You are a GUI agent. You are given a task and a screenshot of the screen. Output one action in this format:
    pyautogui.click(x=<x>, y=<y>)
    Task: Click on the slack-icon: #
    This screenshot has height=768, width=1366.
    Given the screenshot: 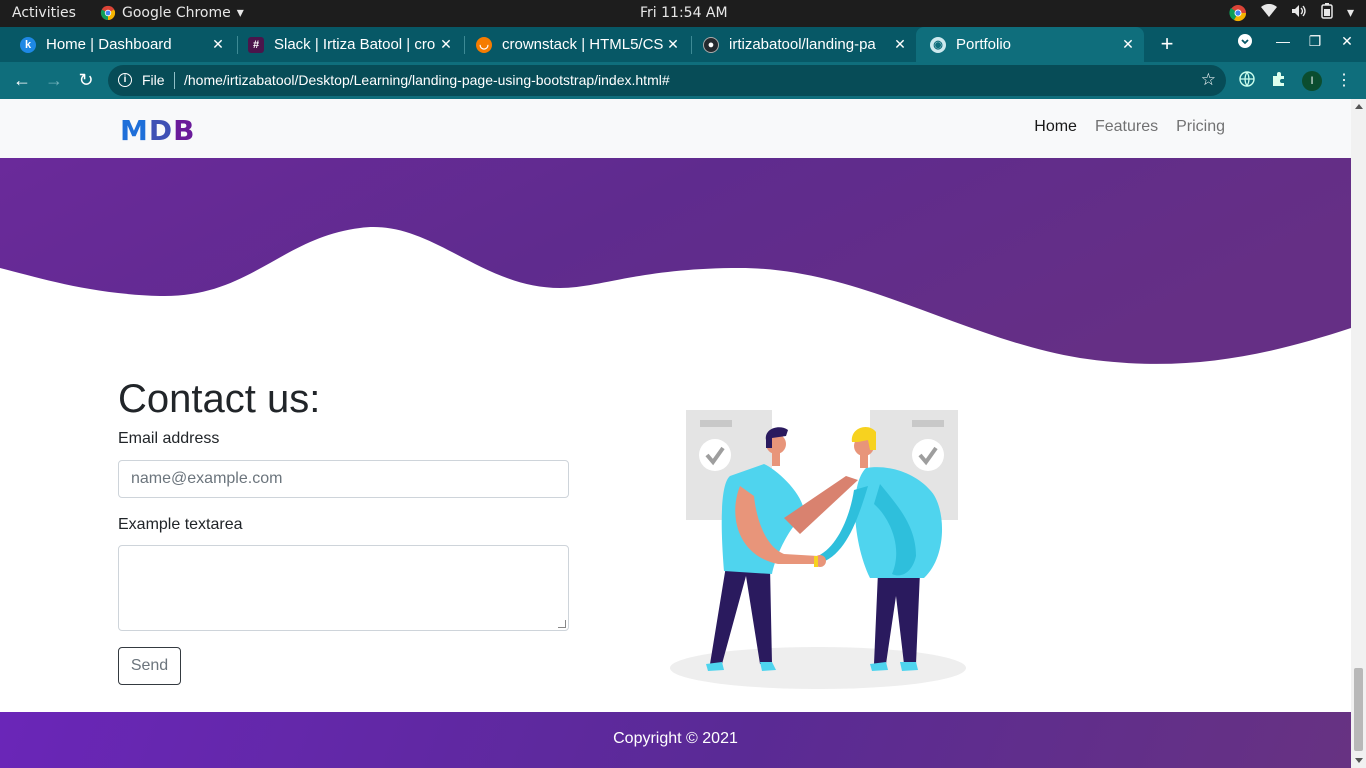 What is the action you would take?
    pyautogui.click(x=256, y=44)
    